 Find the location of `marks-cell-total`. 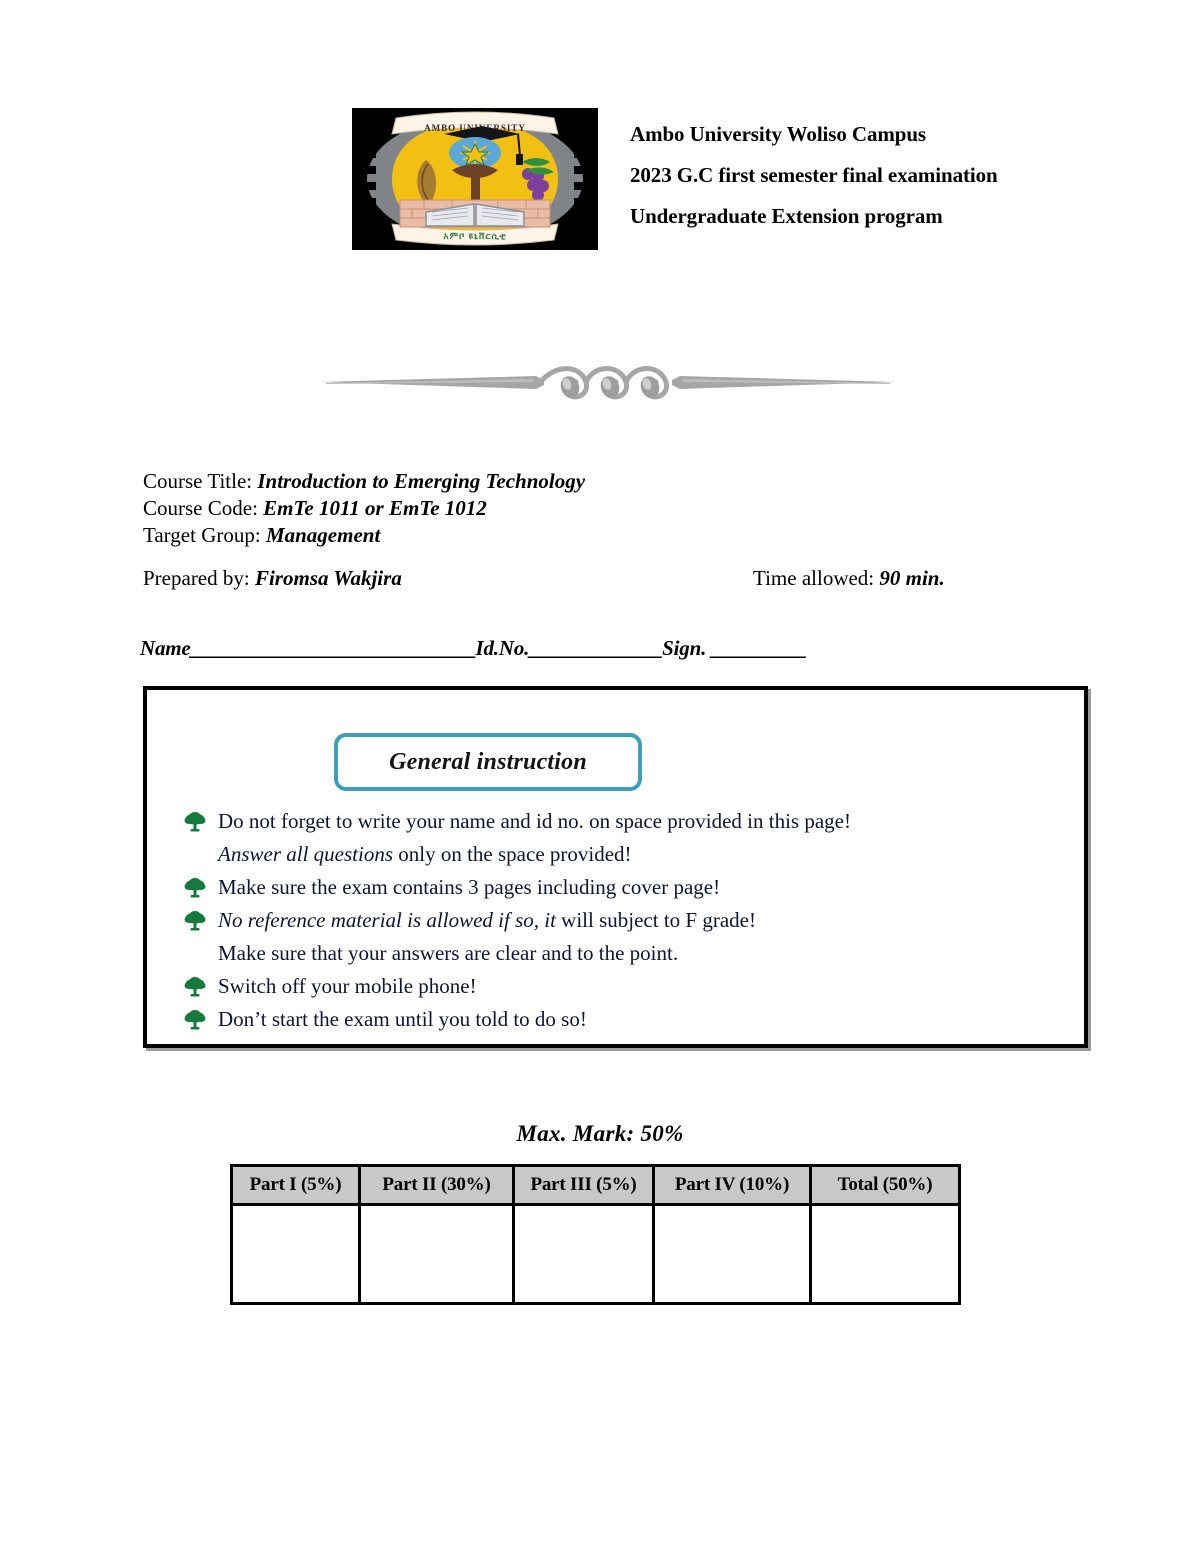

marks-cell-total is located at coordinates (885, 1254).